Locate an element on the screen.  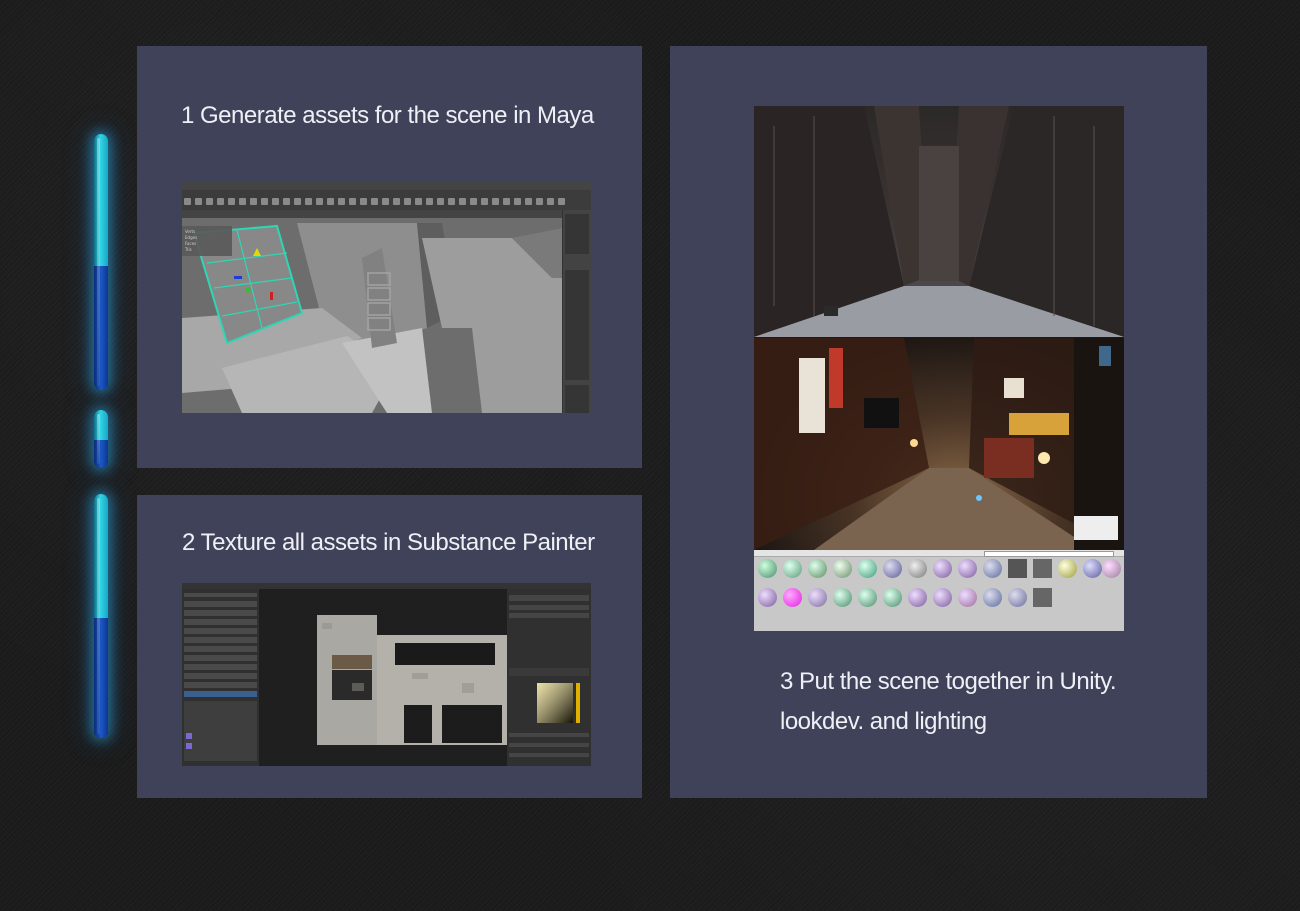
step-title-unity-line1: 3 Put the scene together in Unity. is located at coordinates (948, 681).